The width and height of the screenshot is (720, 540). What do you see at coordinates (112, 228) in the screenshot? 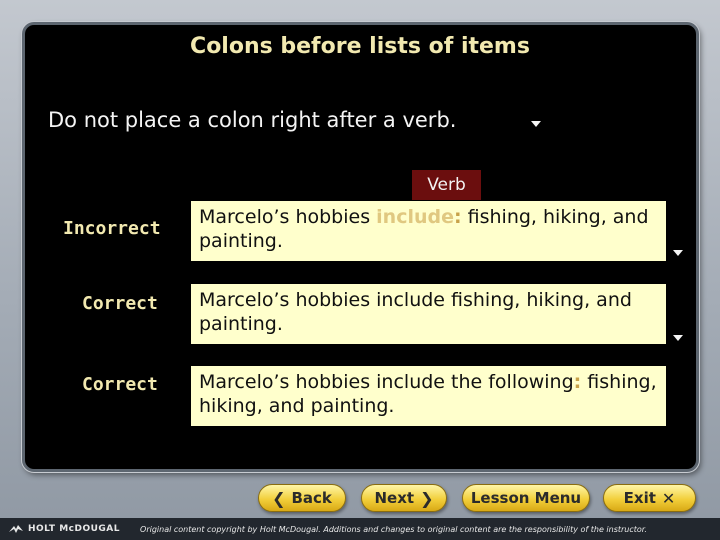
I see `row-label-incorrect: Incorrect` at bounding box center [112, 228].